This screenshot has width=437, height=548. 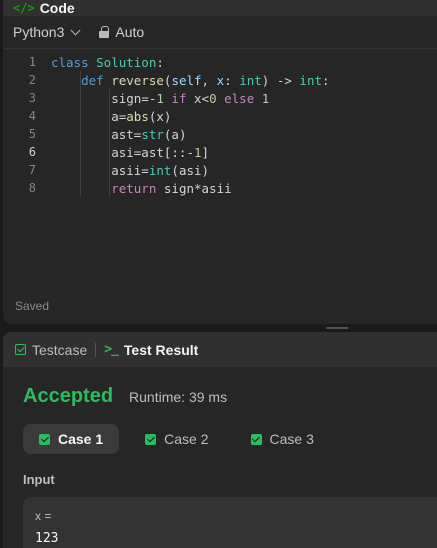 I want to click on editor-toolbar: Python3 Auto, so click(x=220, y=32).